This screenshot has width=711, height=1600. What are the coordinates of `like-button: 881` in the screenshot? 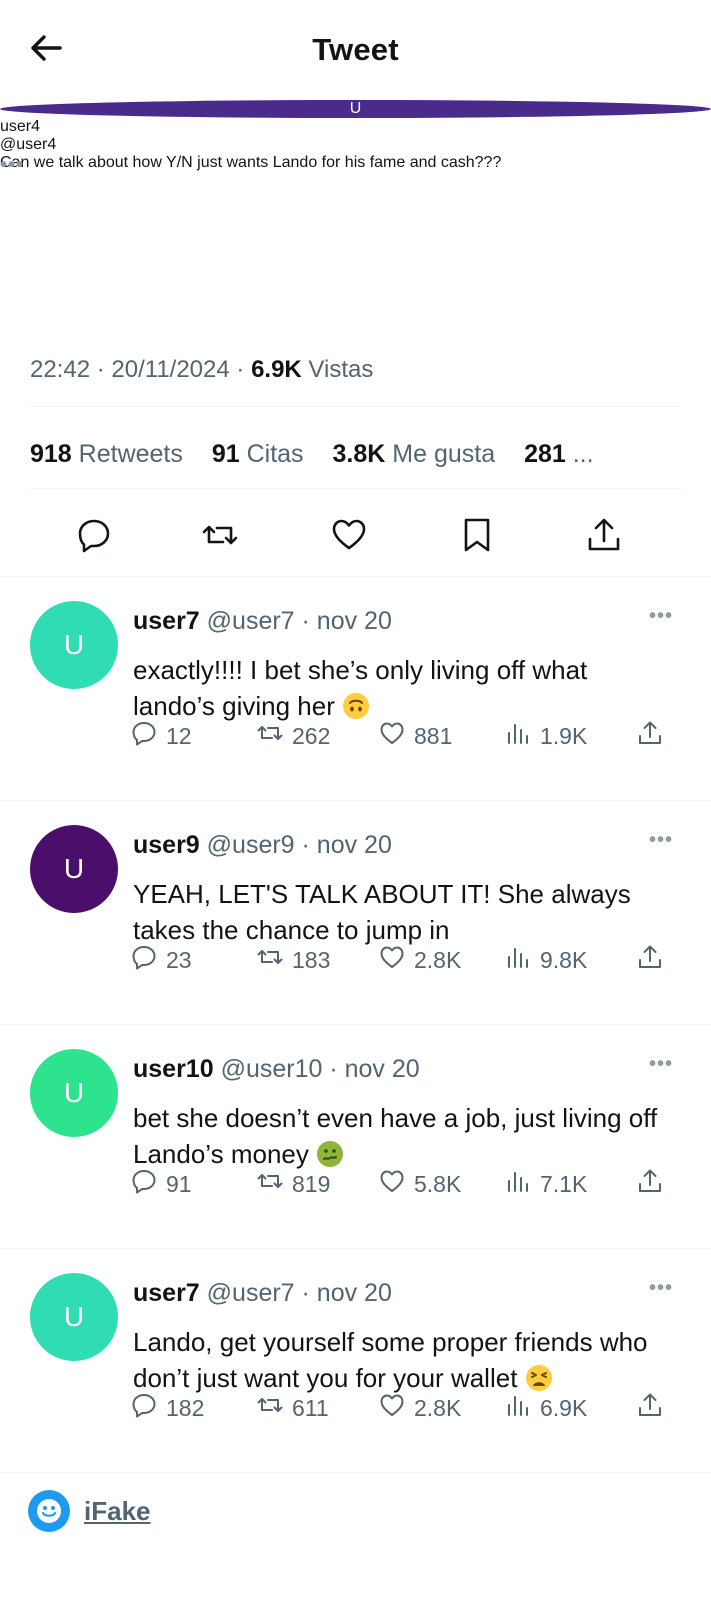 It's located at (415, 736).